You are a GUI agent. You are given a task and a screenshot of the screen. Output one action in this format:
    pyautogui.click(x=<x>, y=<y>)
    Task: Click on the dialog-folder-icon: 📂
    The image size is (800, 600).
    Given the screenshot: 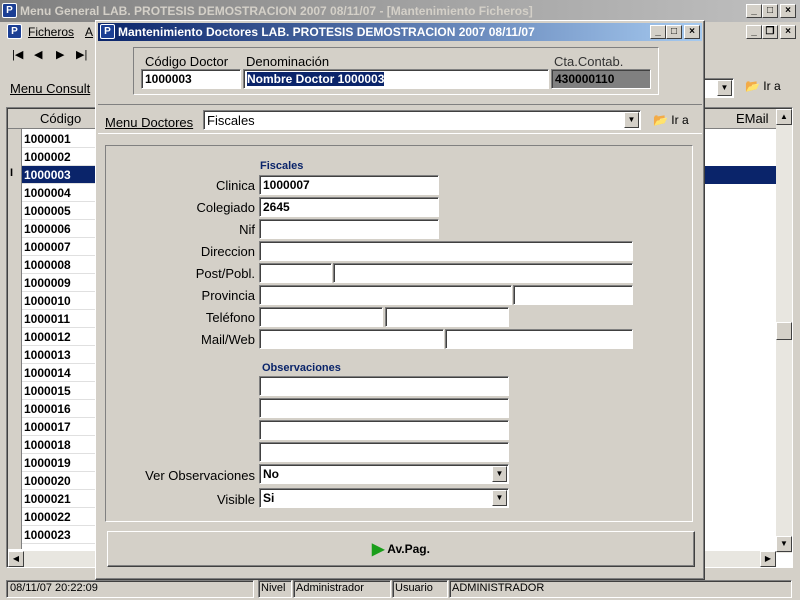 What is the action you would take?
    pyautogui.click(x=660, y=120)
    